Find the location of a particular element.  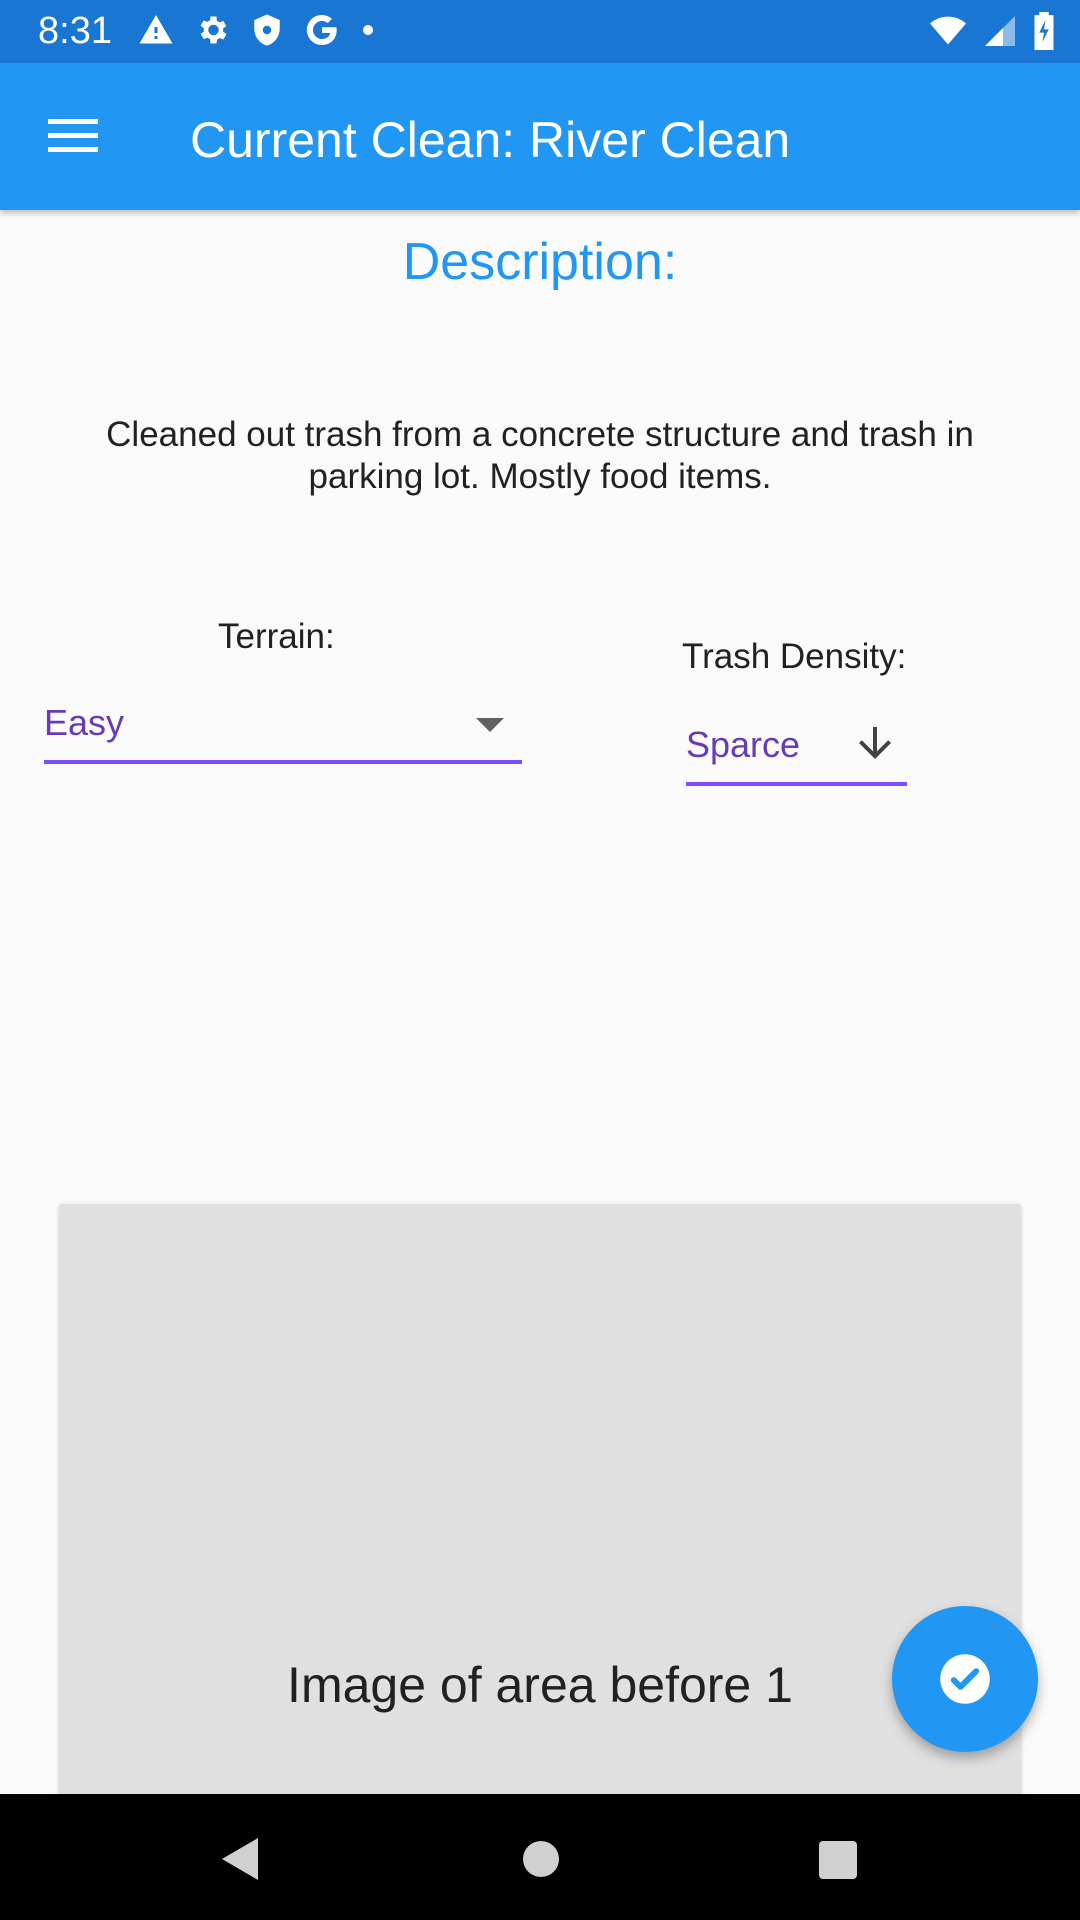

alert-icon is located at coordinates (156, 29).